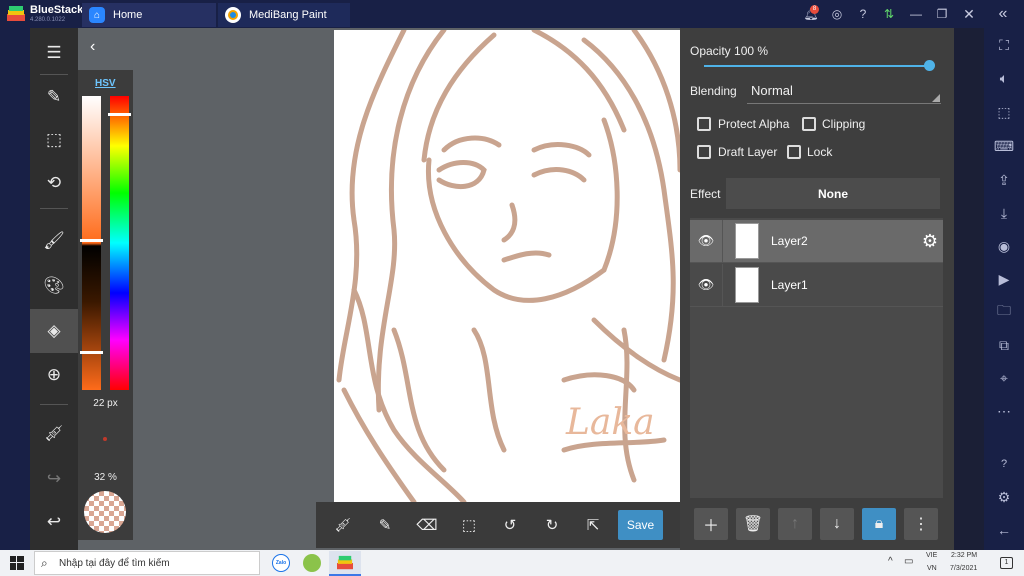 Image resolution: width=1024 pixels, height=576 pixels. What do you see at coordinates (930, 241) in the screenshot?
I see `gear-icon: ⚙` at bounding box center [930, 241].